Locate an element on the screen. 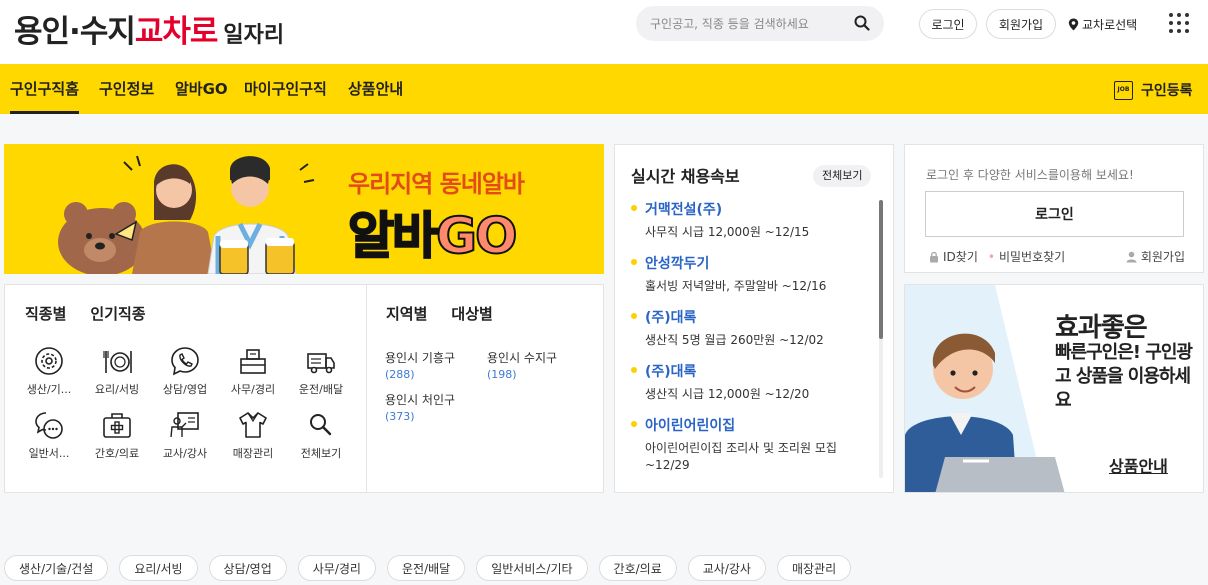  category-chip: 간호/의료 is located at coordinates (637, 568).